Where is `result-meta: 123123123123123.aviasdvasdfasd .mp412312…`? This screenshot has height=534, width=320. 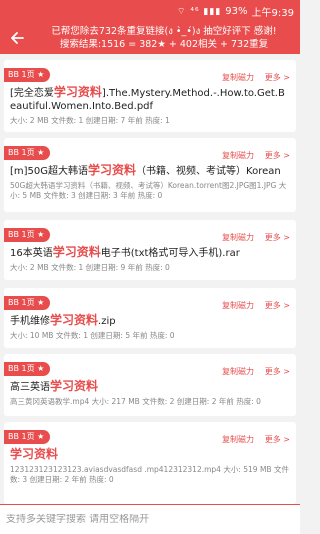
result-meta: 123123123123123.aviasdvasdfasd .mp412312… is located at coordinates (149, 474).